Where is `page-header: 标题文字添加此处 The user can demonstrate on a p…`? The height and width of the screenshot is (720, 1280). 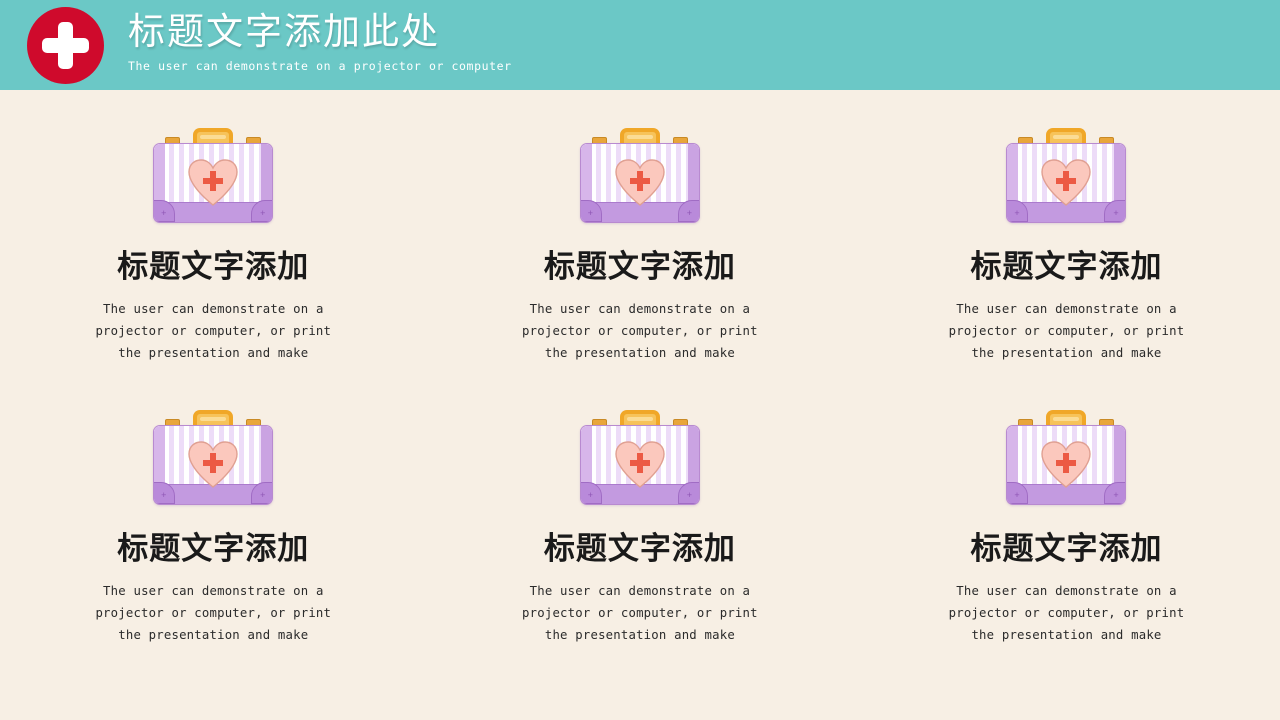 page-header: 标题文字添加此处 The user can demonstrate on a p… is located at coordinates (640, 45).